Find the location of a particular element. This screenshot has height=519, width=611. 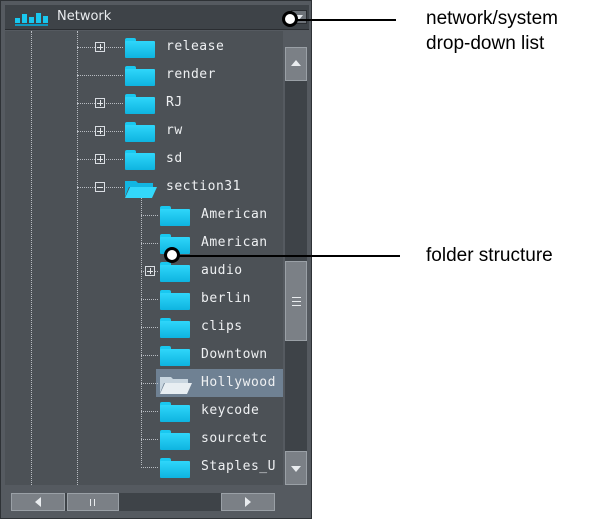

dropdown-callout-text: network/system drop-down list is located at coordinates (492, 31).